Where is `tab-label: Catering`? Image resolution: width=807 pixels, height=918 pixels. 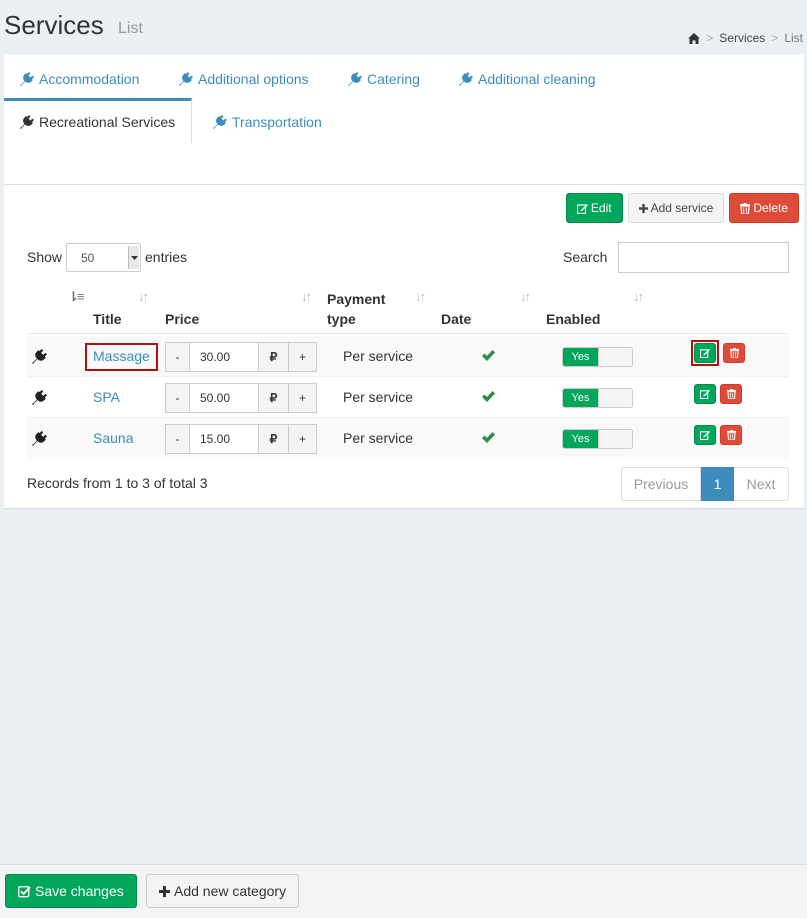 tab-label: Catering is located at coordinates (393, 78).